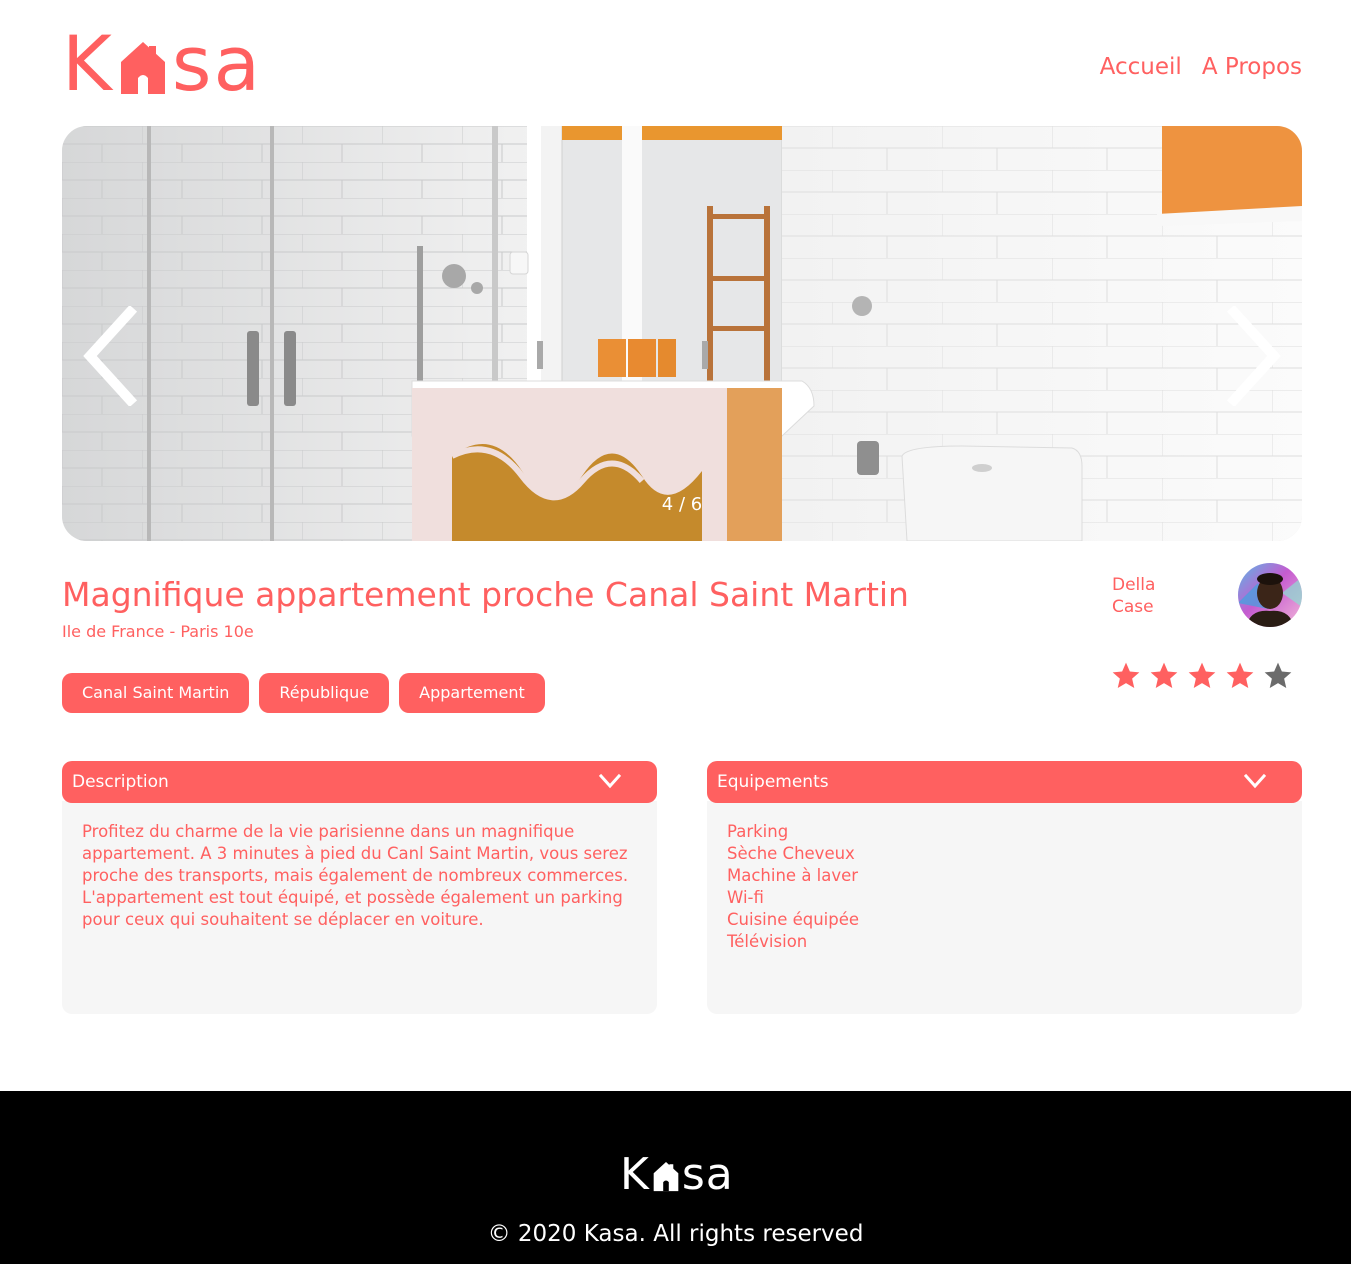 Image resolution: width=1351 pixels, height=1264 pixels. What do you see at coordinates (120, 782) in the screenshot?
I see `description-title: Description` at bounding box center [120, 782].